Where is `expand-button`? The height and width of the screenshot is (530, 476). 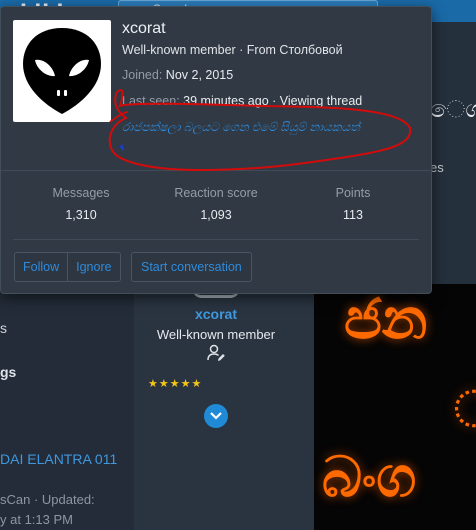
expand-button is located at coordinates (216, 416).